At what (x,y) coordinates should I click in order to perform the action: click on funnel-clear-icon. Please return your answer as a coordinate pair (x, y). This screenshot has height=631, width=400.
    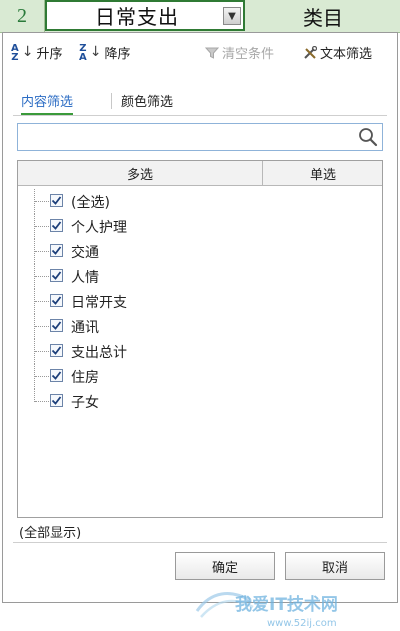
    Looking at the image, I should click on (212, 53).